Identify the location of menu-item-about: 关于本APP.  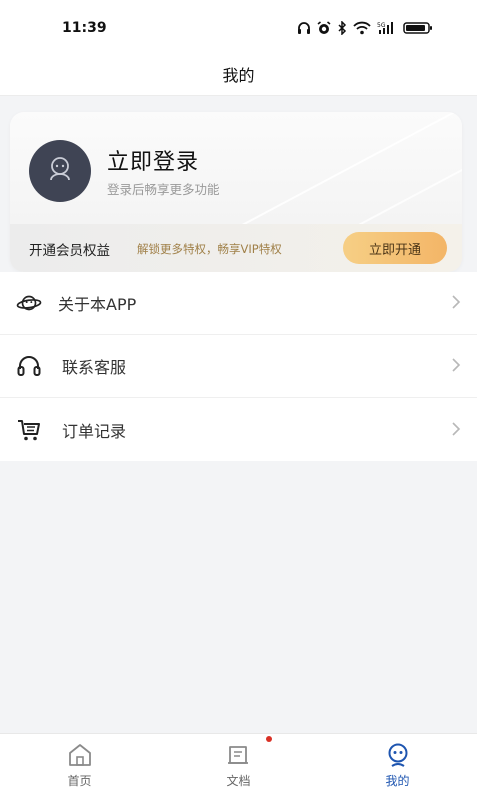
(238, 303).